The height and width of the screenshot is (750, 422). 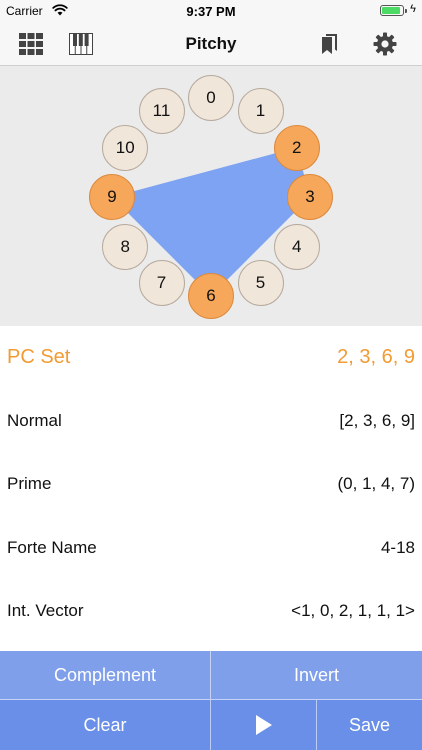 What do you see at coordinates (316, 675) in the screenshot?
I see `invert-button: Invert` at bounding box center [316, 675].